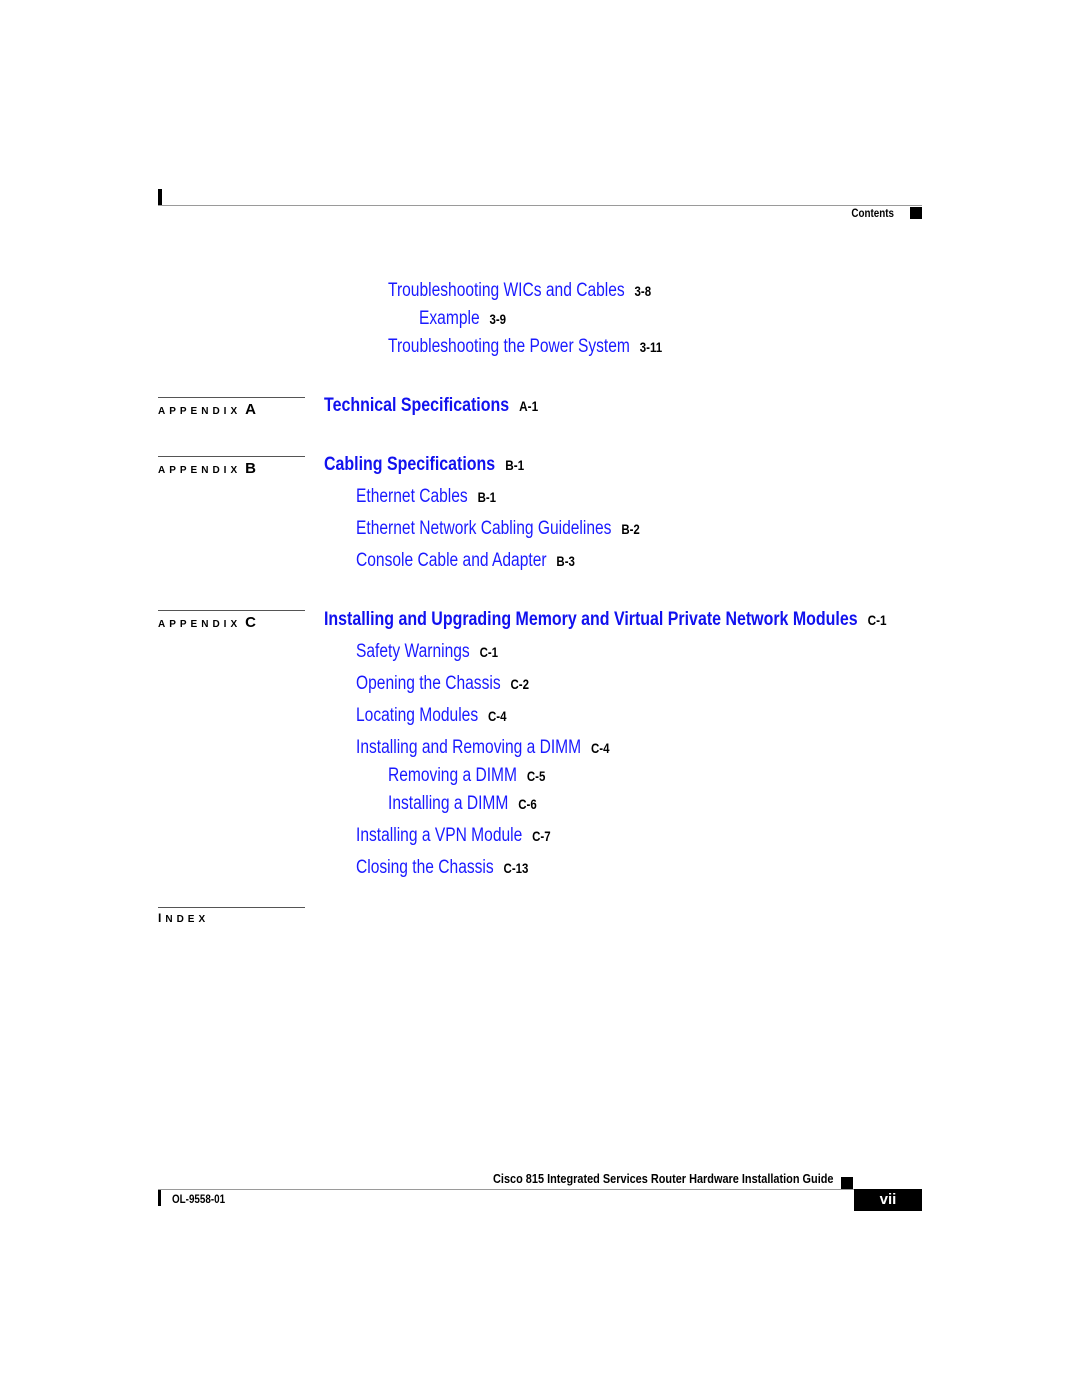 This screenshot has width=1080, height=1397. Describe the element at coordinates (417, 716) in the screenshot. I see `toc-entry-title: Locating Modules` at that location.